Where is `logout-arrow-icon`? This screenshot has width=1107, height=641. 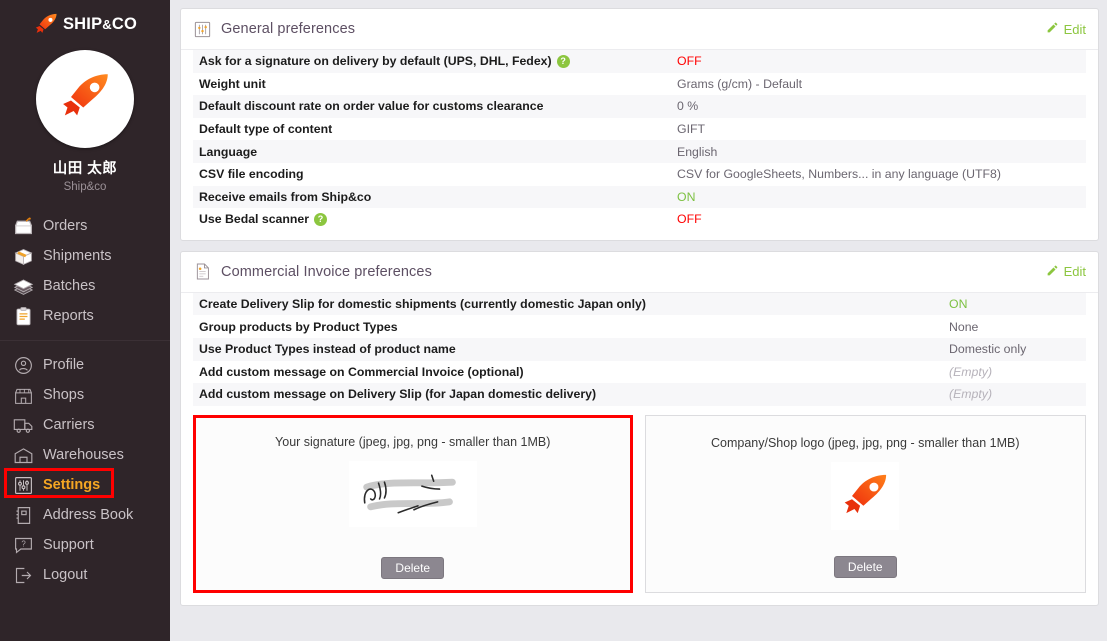 logout-arrow-icon is located at coordinates (23, 575).